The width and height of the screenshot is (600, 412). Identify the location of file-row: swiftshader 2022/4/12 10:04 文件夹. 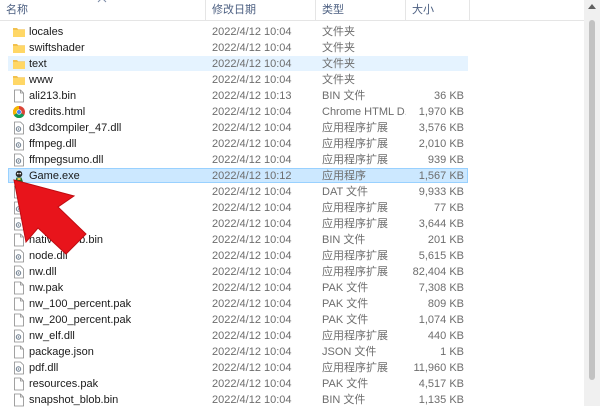
(300, 48).